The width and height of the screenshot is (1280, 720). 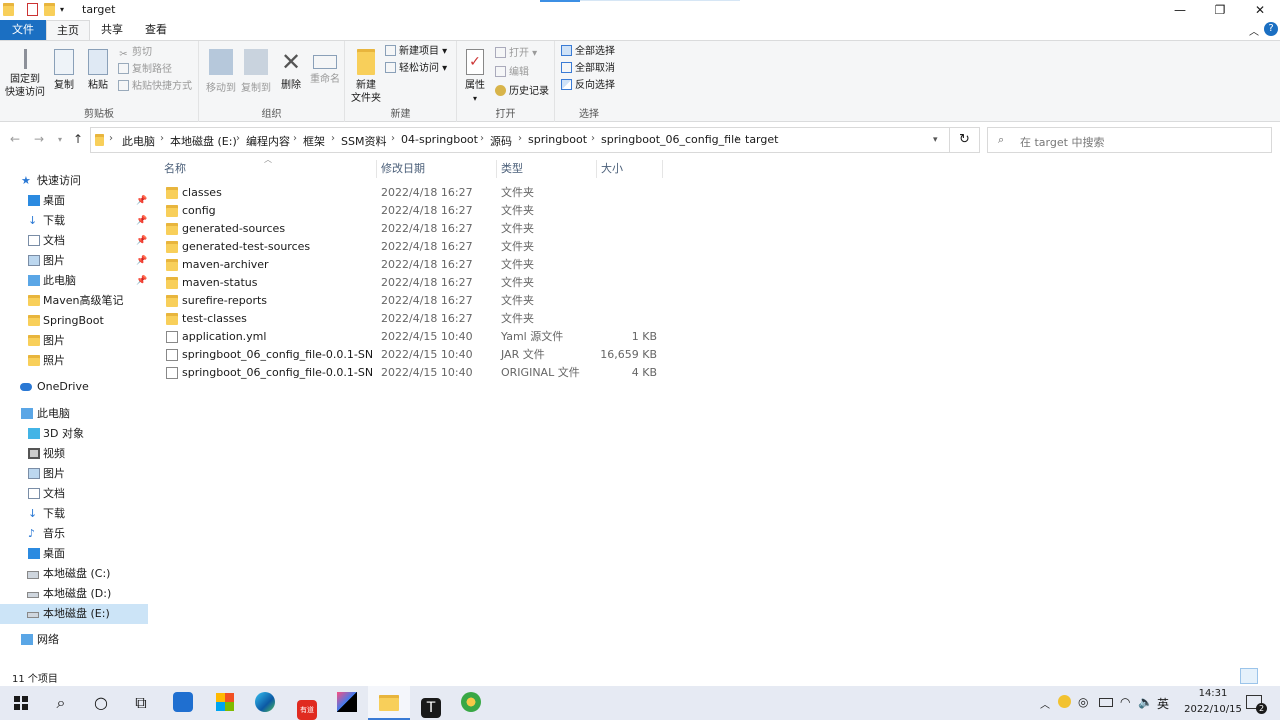 What do you see at coordinates (78, 139) in the screenshot?
I see `up-icon: ↑` at bounding box center [78, 139].